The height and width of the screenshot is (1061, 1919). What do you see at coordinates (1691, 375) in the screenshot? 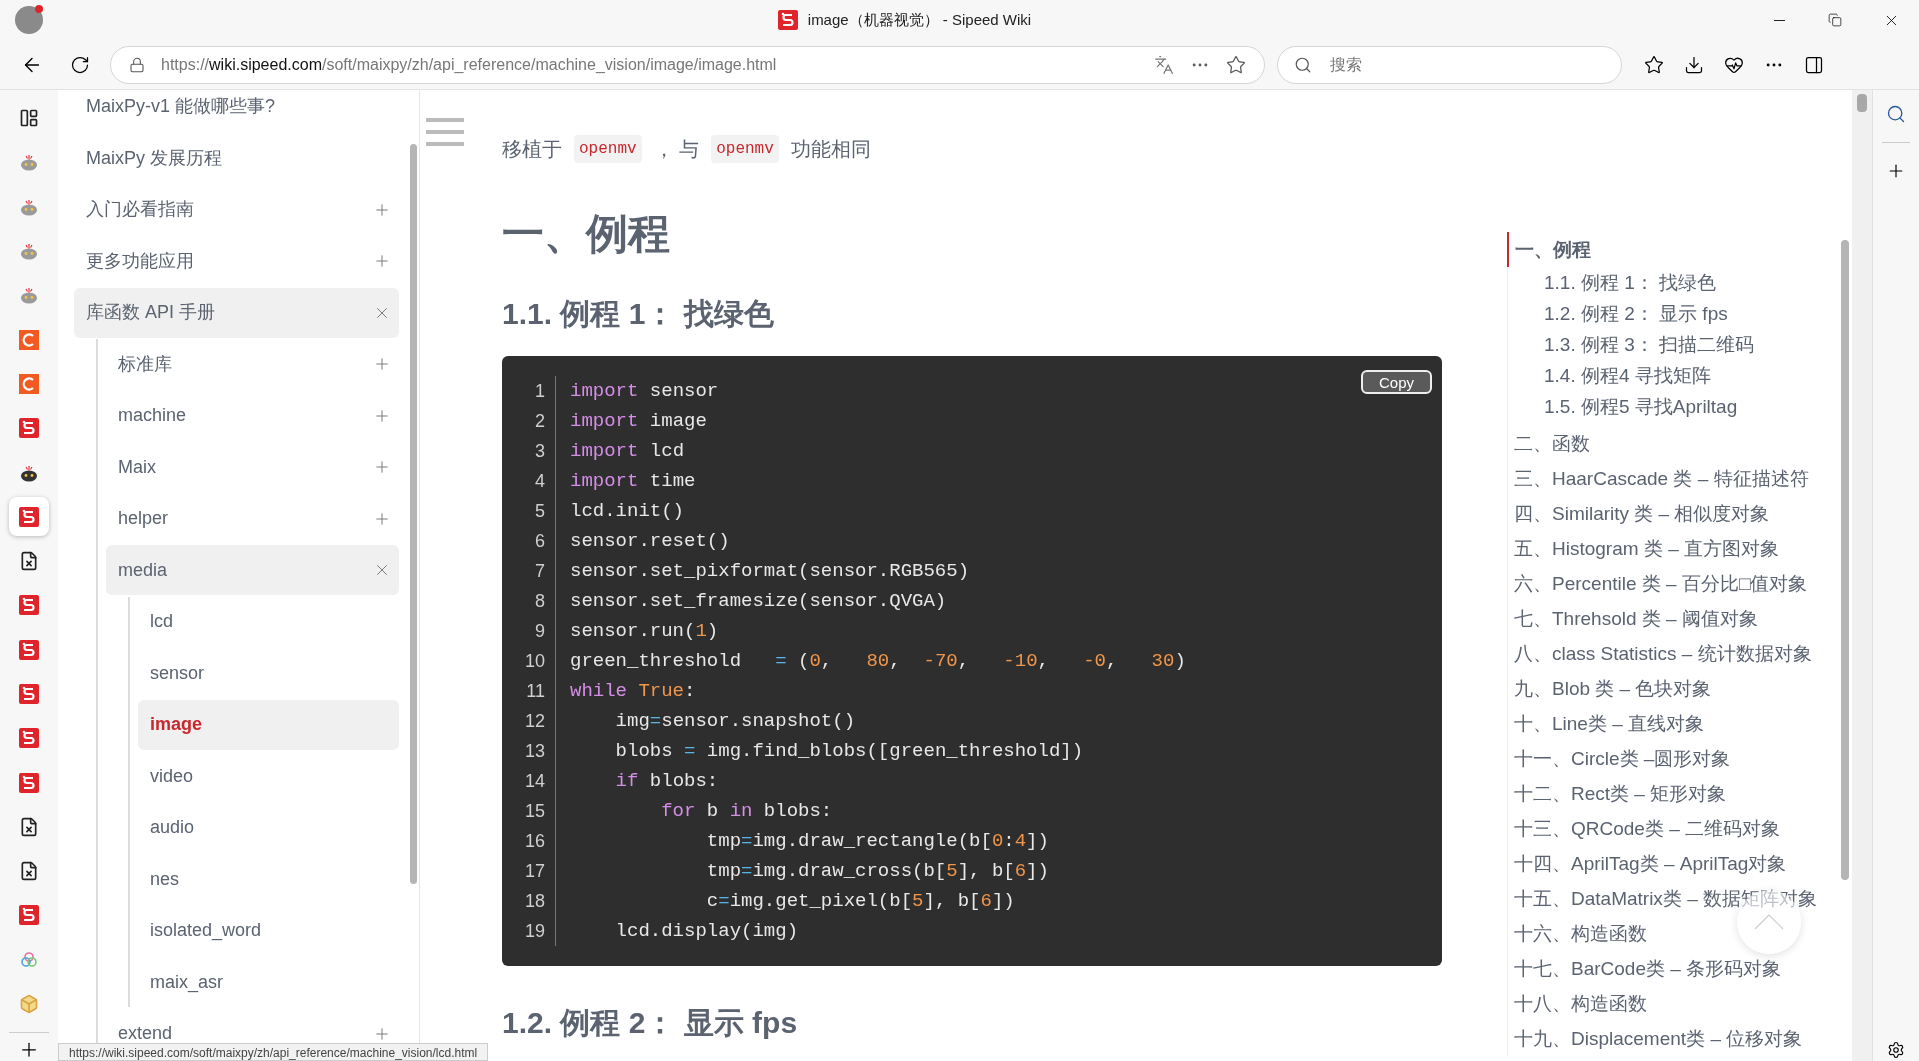
I see `toc-item: 1.4. 例程4 寻找矩阵` at bounding box center [1691, 375].